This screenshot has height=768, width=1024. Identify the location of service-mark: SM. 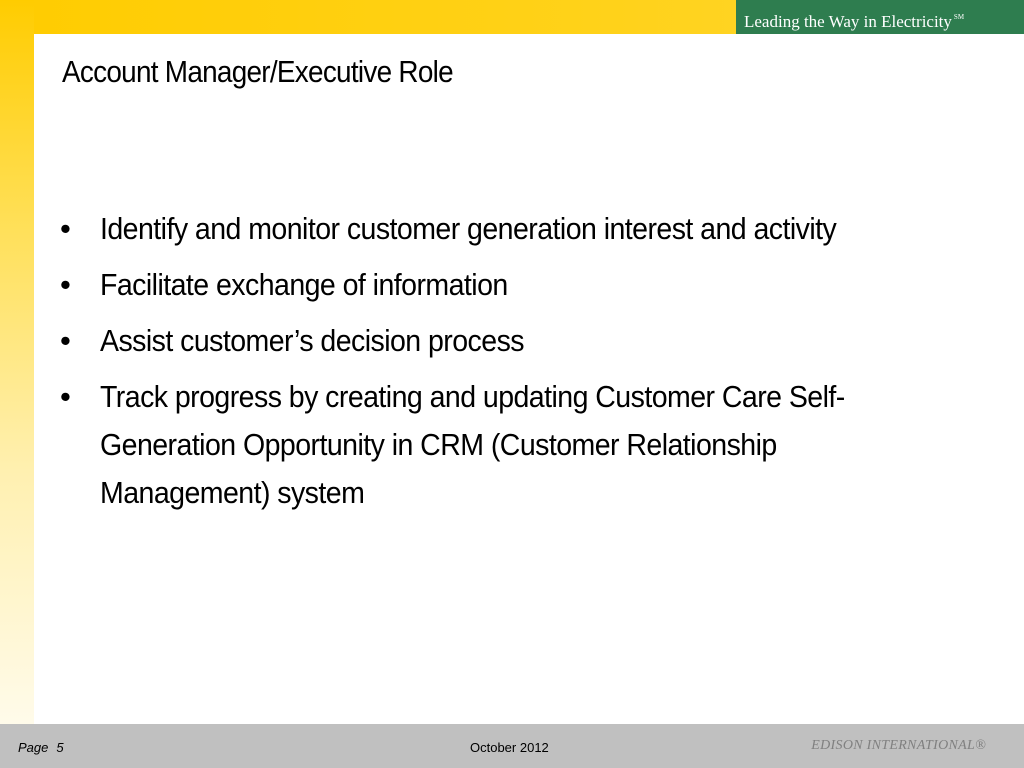
(959, 17).